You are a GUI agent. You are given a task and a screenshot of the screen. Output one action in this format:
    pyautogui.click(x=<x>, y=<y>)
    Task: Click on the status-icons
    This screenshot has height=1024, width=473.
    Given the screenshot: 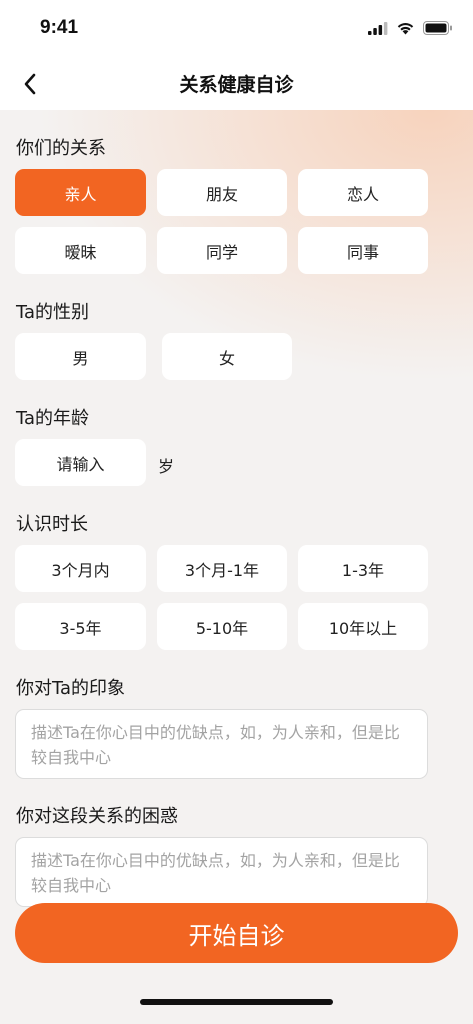 What is the action you would take?
    pyautogui.click(x=410, y=28)
    